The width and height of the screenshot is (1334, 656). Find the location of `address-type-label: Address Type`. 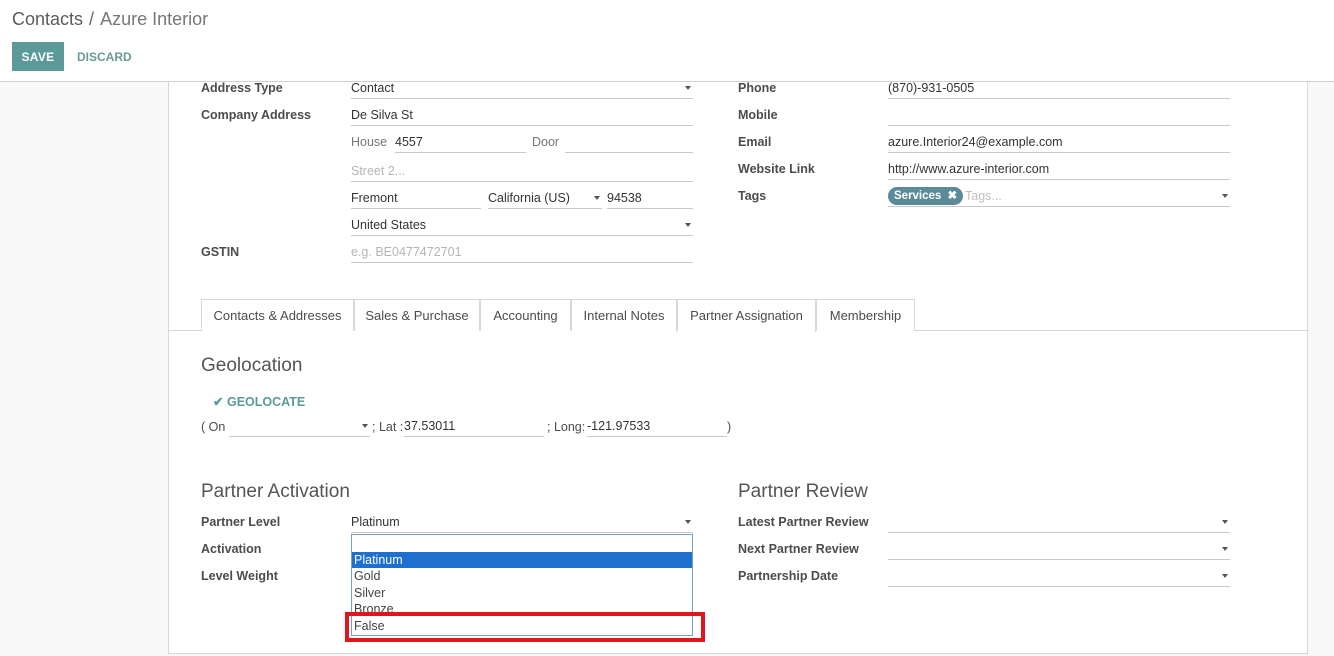

address-type-label: Address Type is located at coordinates (242, 88).